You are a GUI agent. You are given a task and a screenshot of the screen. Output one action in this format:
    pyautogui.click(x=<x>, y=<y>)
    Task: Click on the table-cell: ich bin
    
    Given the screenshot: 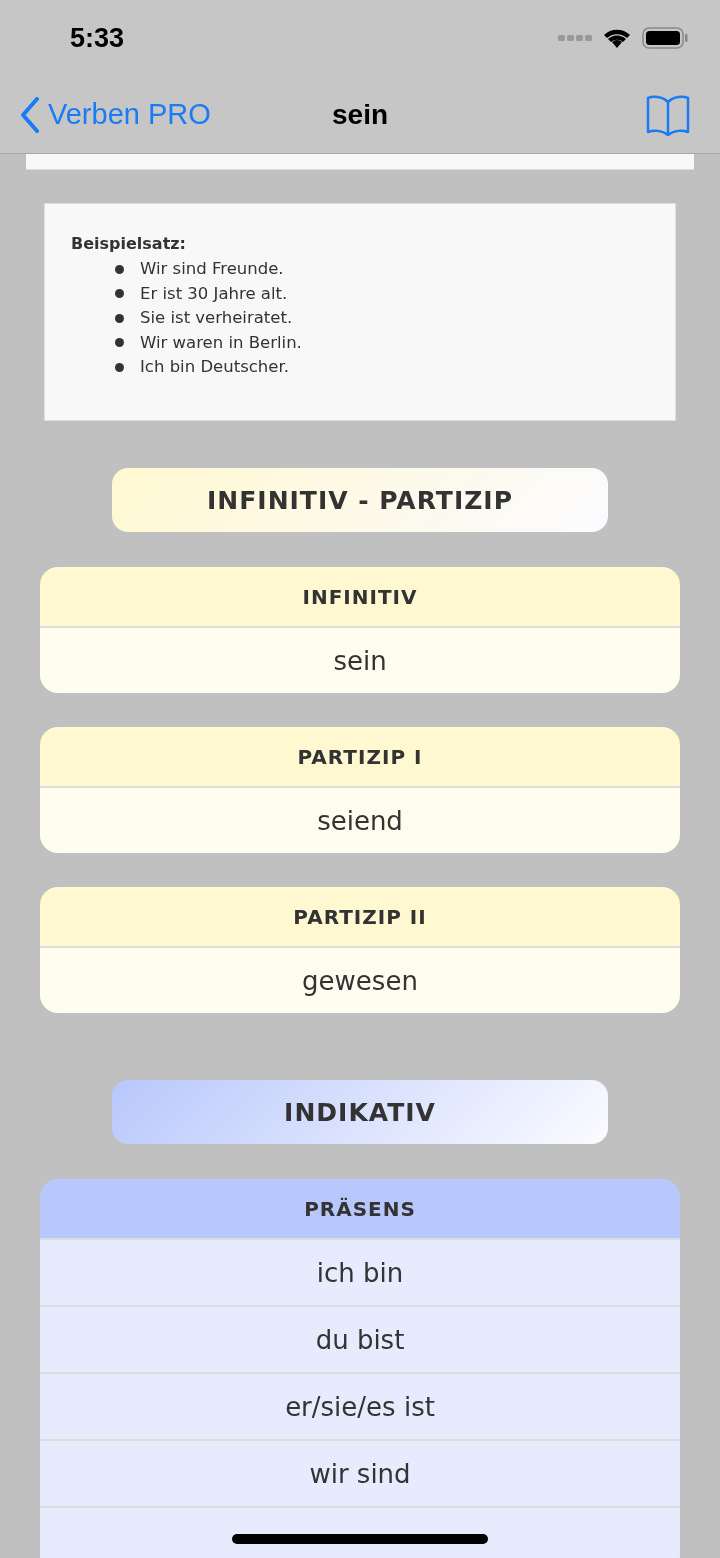 What is the action you would take?
    pyautogui.click(x=360, y=1272)
    